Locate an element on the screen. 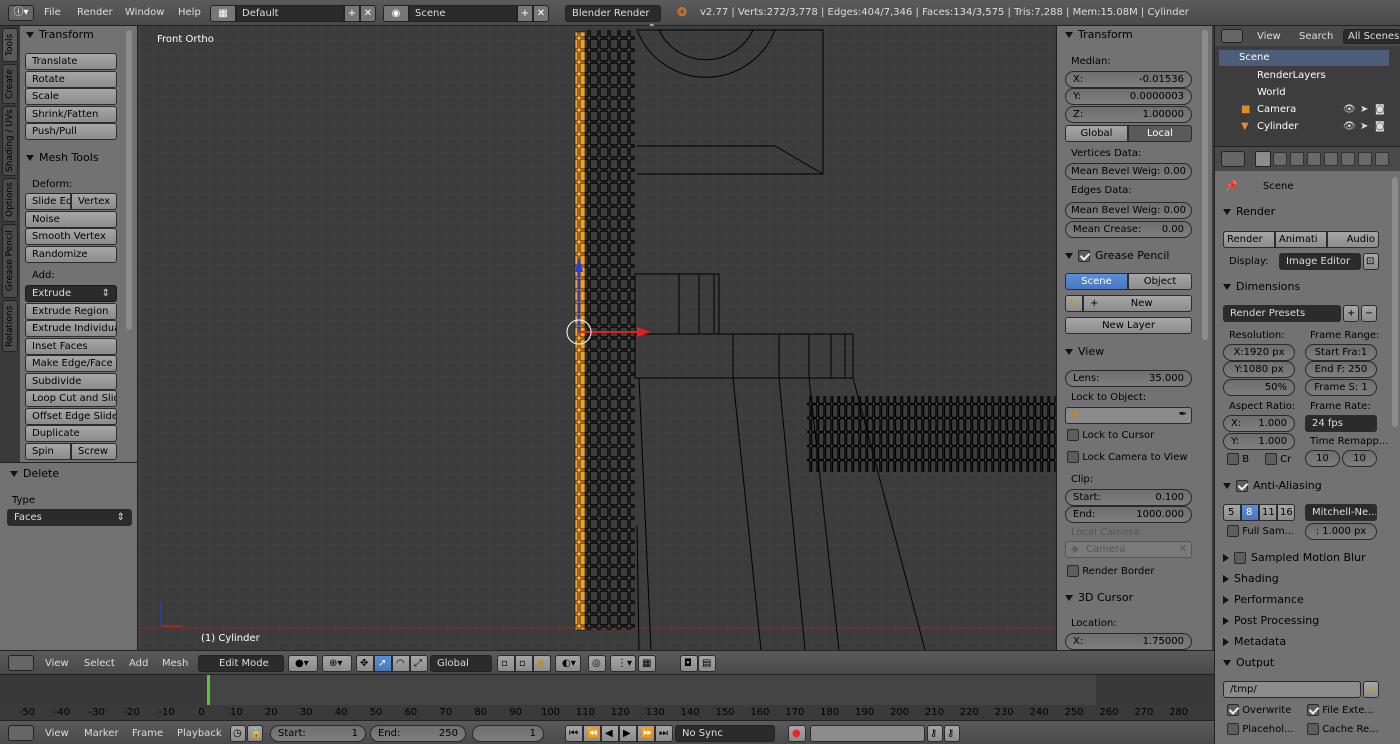 This screenshot has height=744, width=1400. world-tab-icon is located at coordinates (1314, 159).